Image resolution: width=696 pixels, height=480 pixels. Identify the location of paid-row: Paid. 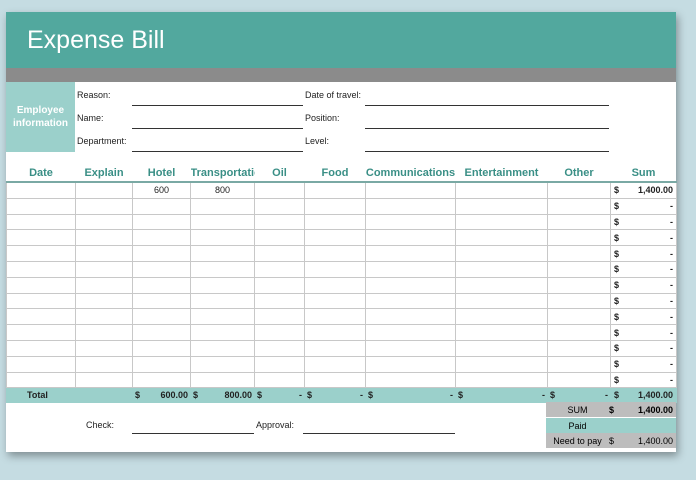
(611, 425).